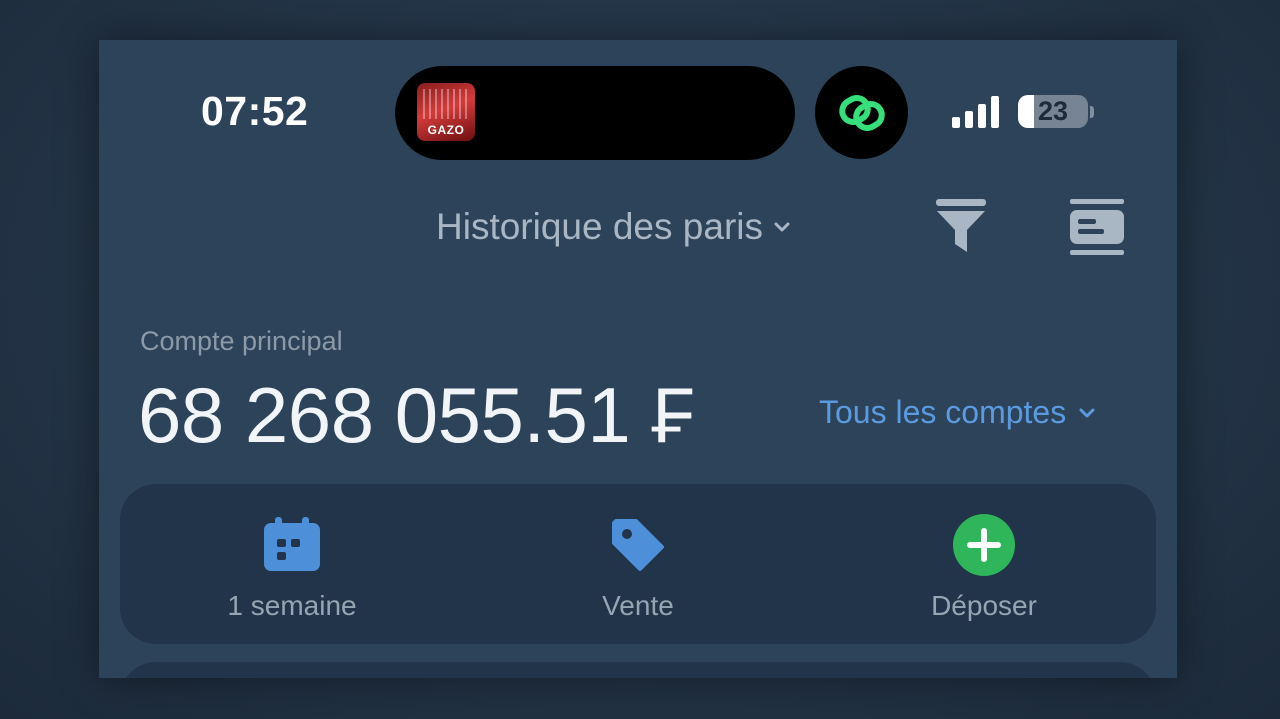 The image size is (1280, 719). Describe the element at coordinates (241, 341) in the screenshot. I see `account-label: Compte principal` at that location.